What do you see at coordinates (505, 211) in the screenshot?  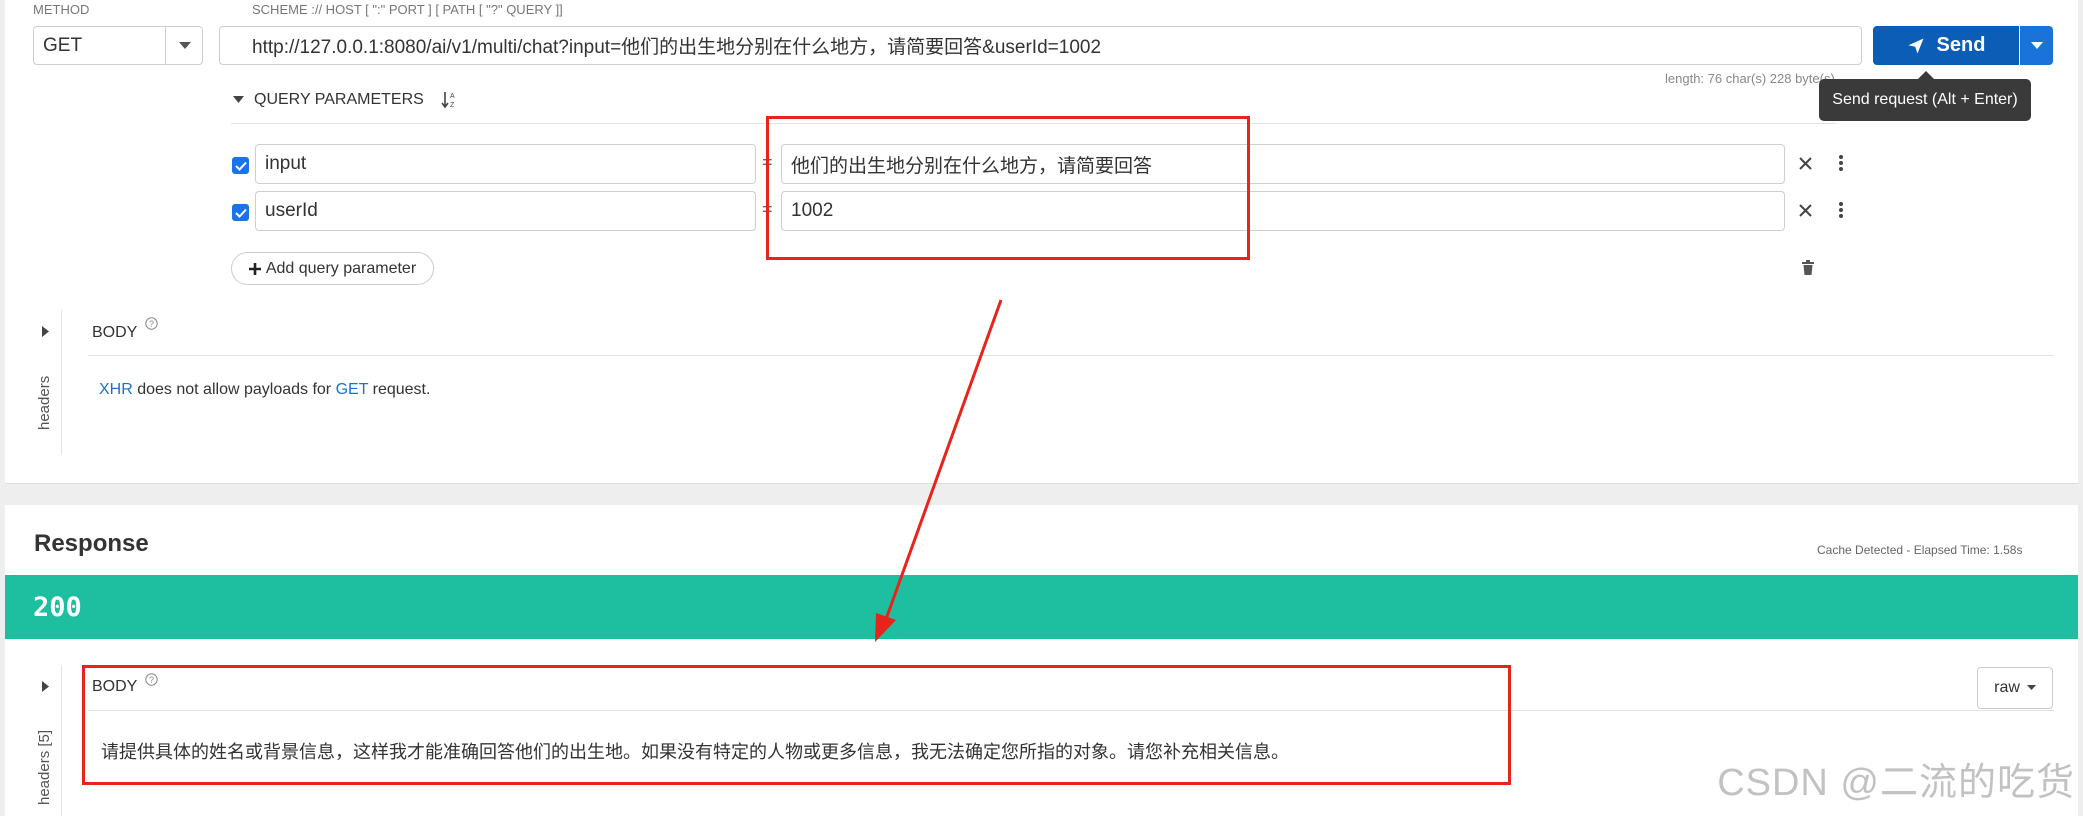 I see `param-name-field: userId` at bounding box center [505, 211].